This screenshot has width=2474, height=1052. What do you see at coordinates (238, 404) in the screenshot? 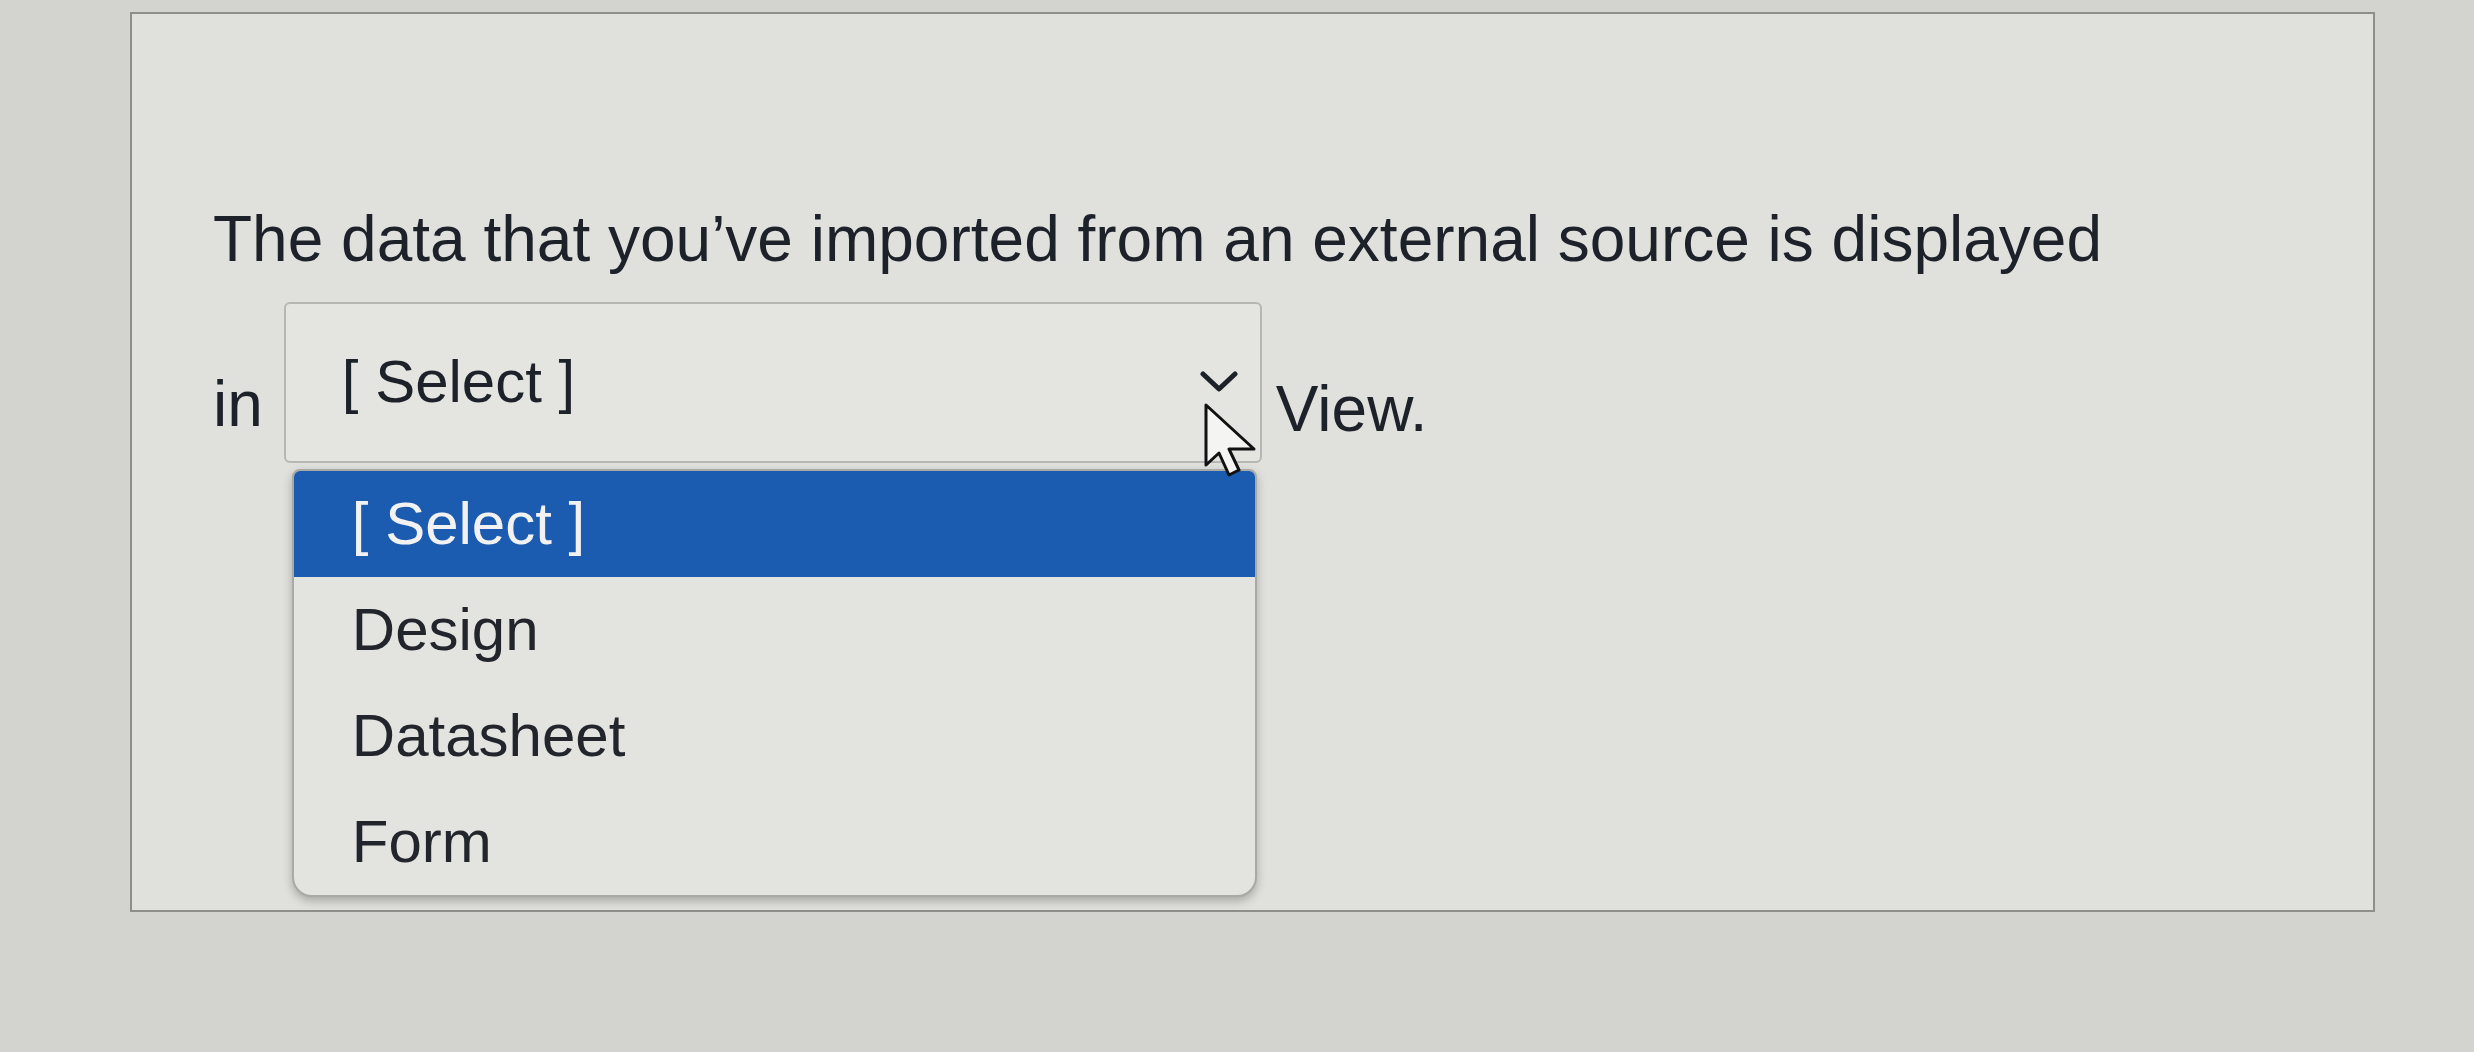
I see `question-text: in` at bounding box center [238, 404].